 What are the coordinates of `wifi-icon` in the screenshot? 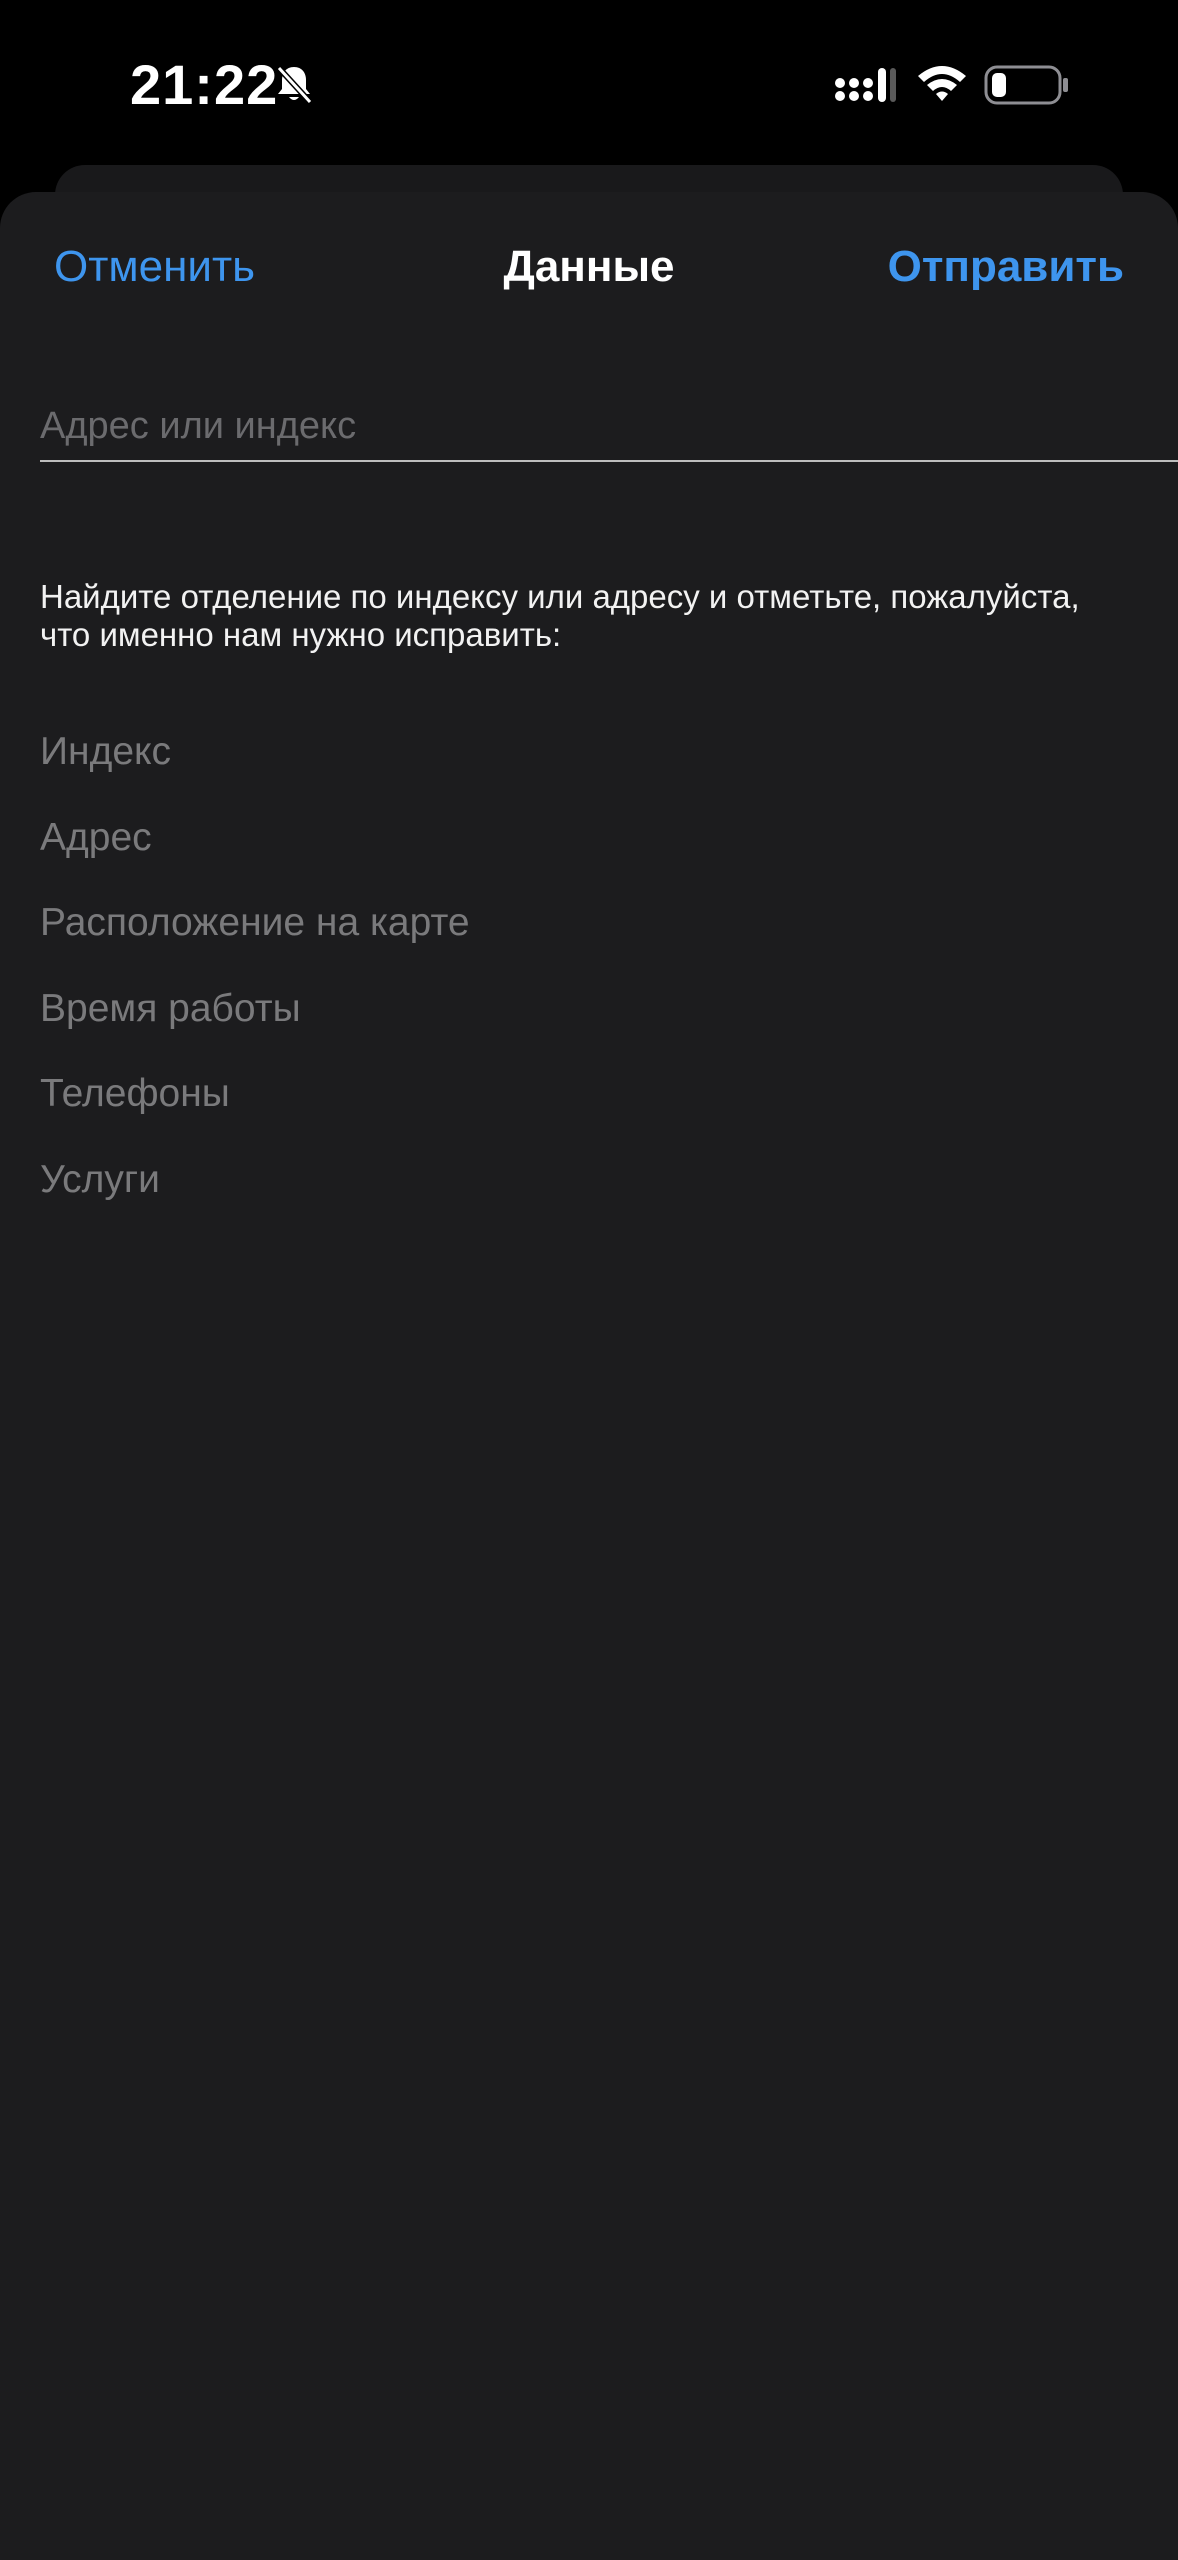 It's located at (942, 83).